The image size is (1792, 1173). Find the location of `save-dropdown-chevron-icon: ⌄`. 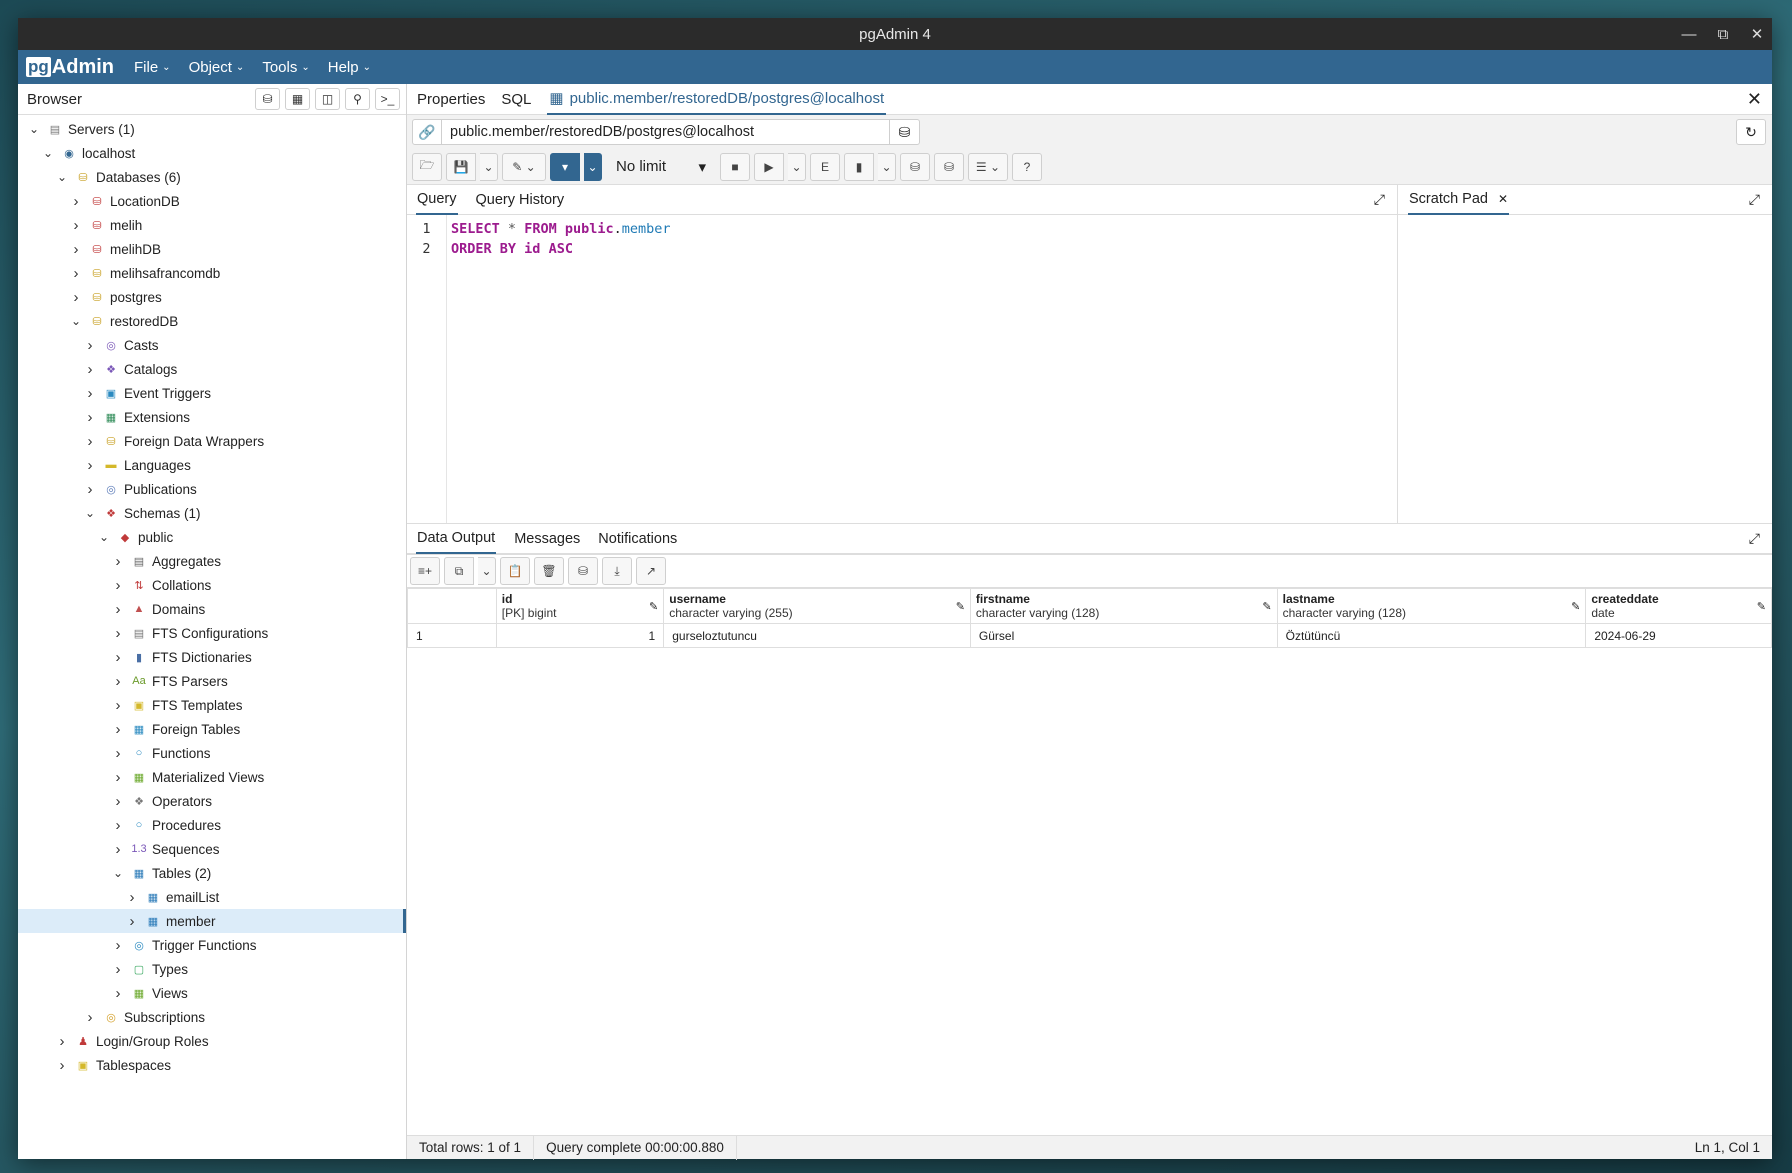

save-dropdown-chevron-icon: ⌄ is located at coordinates (489, 166).